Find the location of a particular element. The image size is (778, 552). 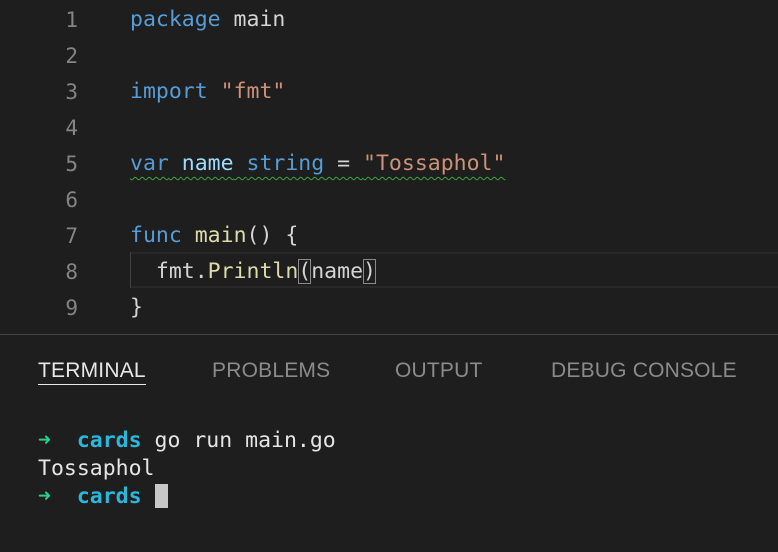

code-token: } is located at coordinates (136, 307).